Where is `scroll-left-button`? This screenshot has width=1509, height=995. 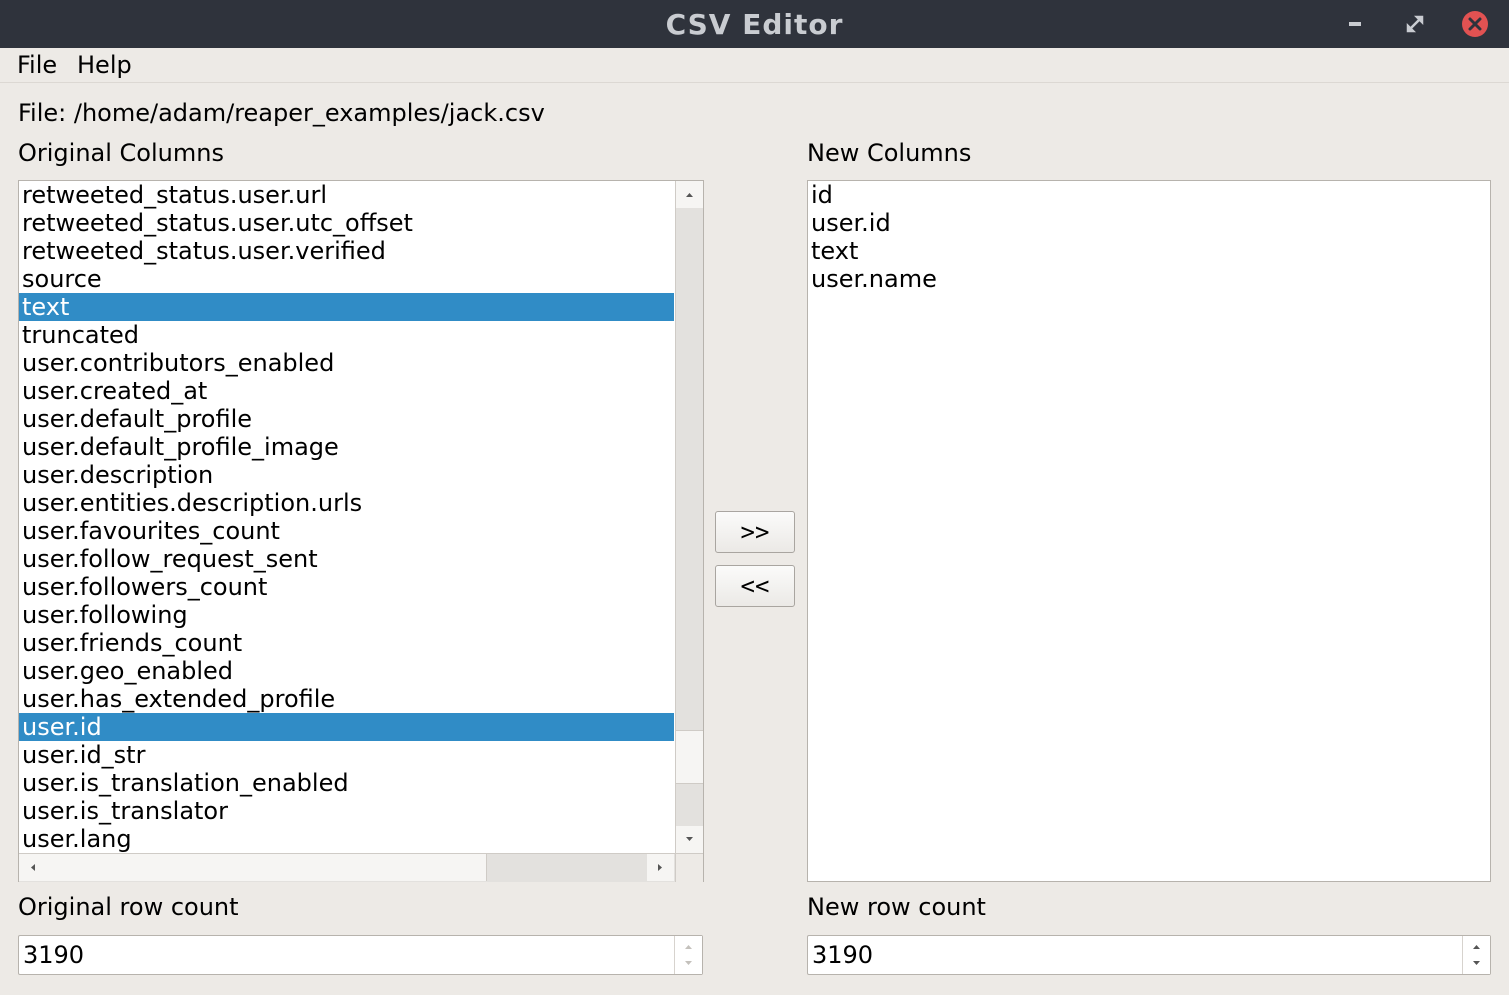 scroll-left-button is located at coordinates (32, 867).